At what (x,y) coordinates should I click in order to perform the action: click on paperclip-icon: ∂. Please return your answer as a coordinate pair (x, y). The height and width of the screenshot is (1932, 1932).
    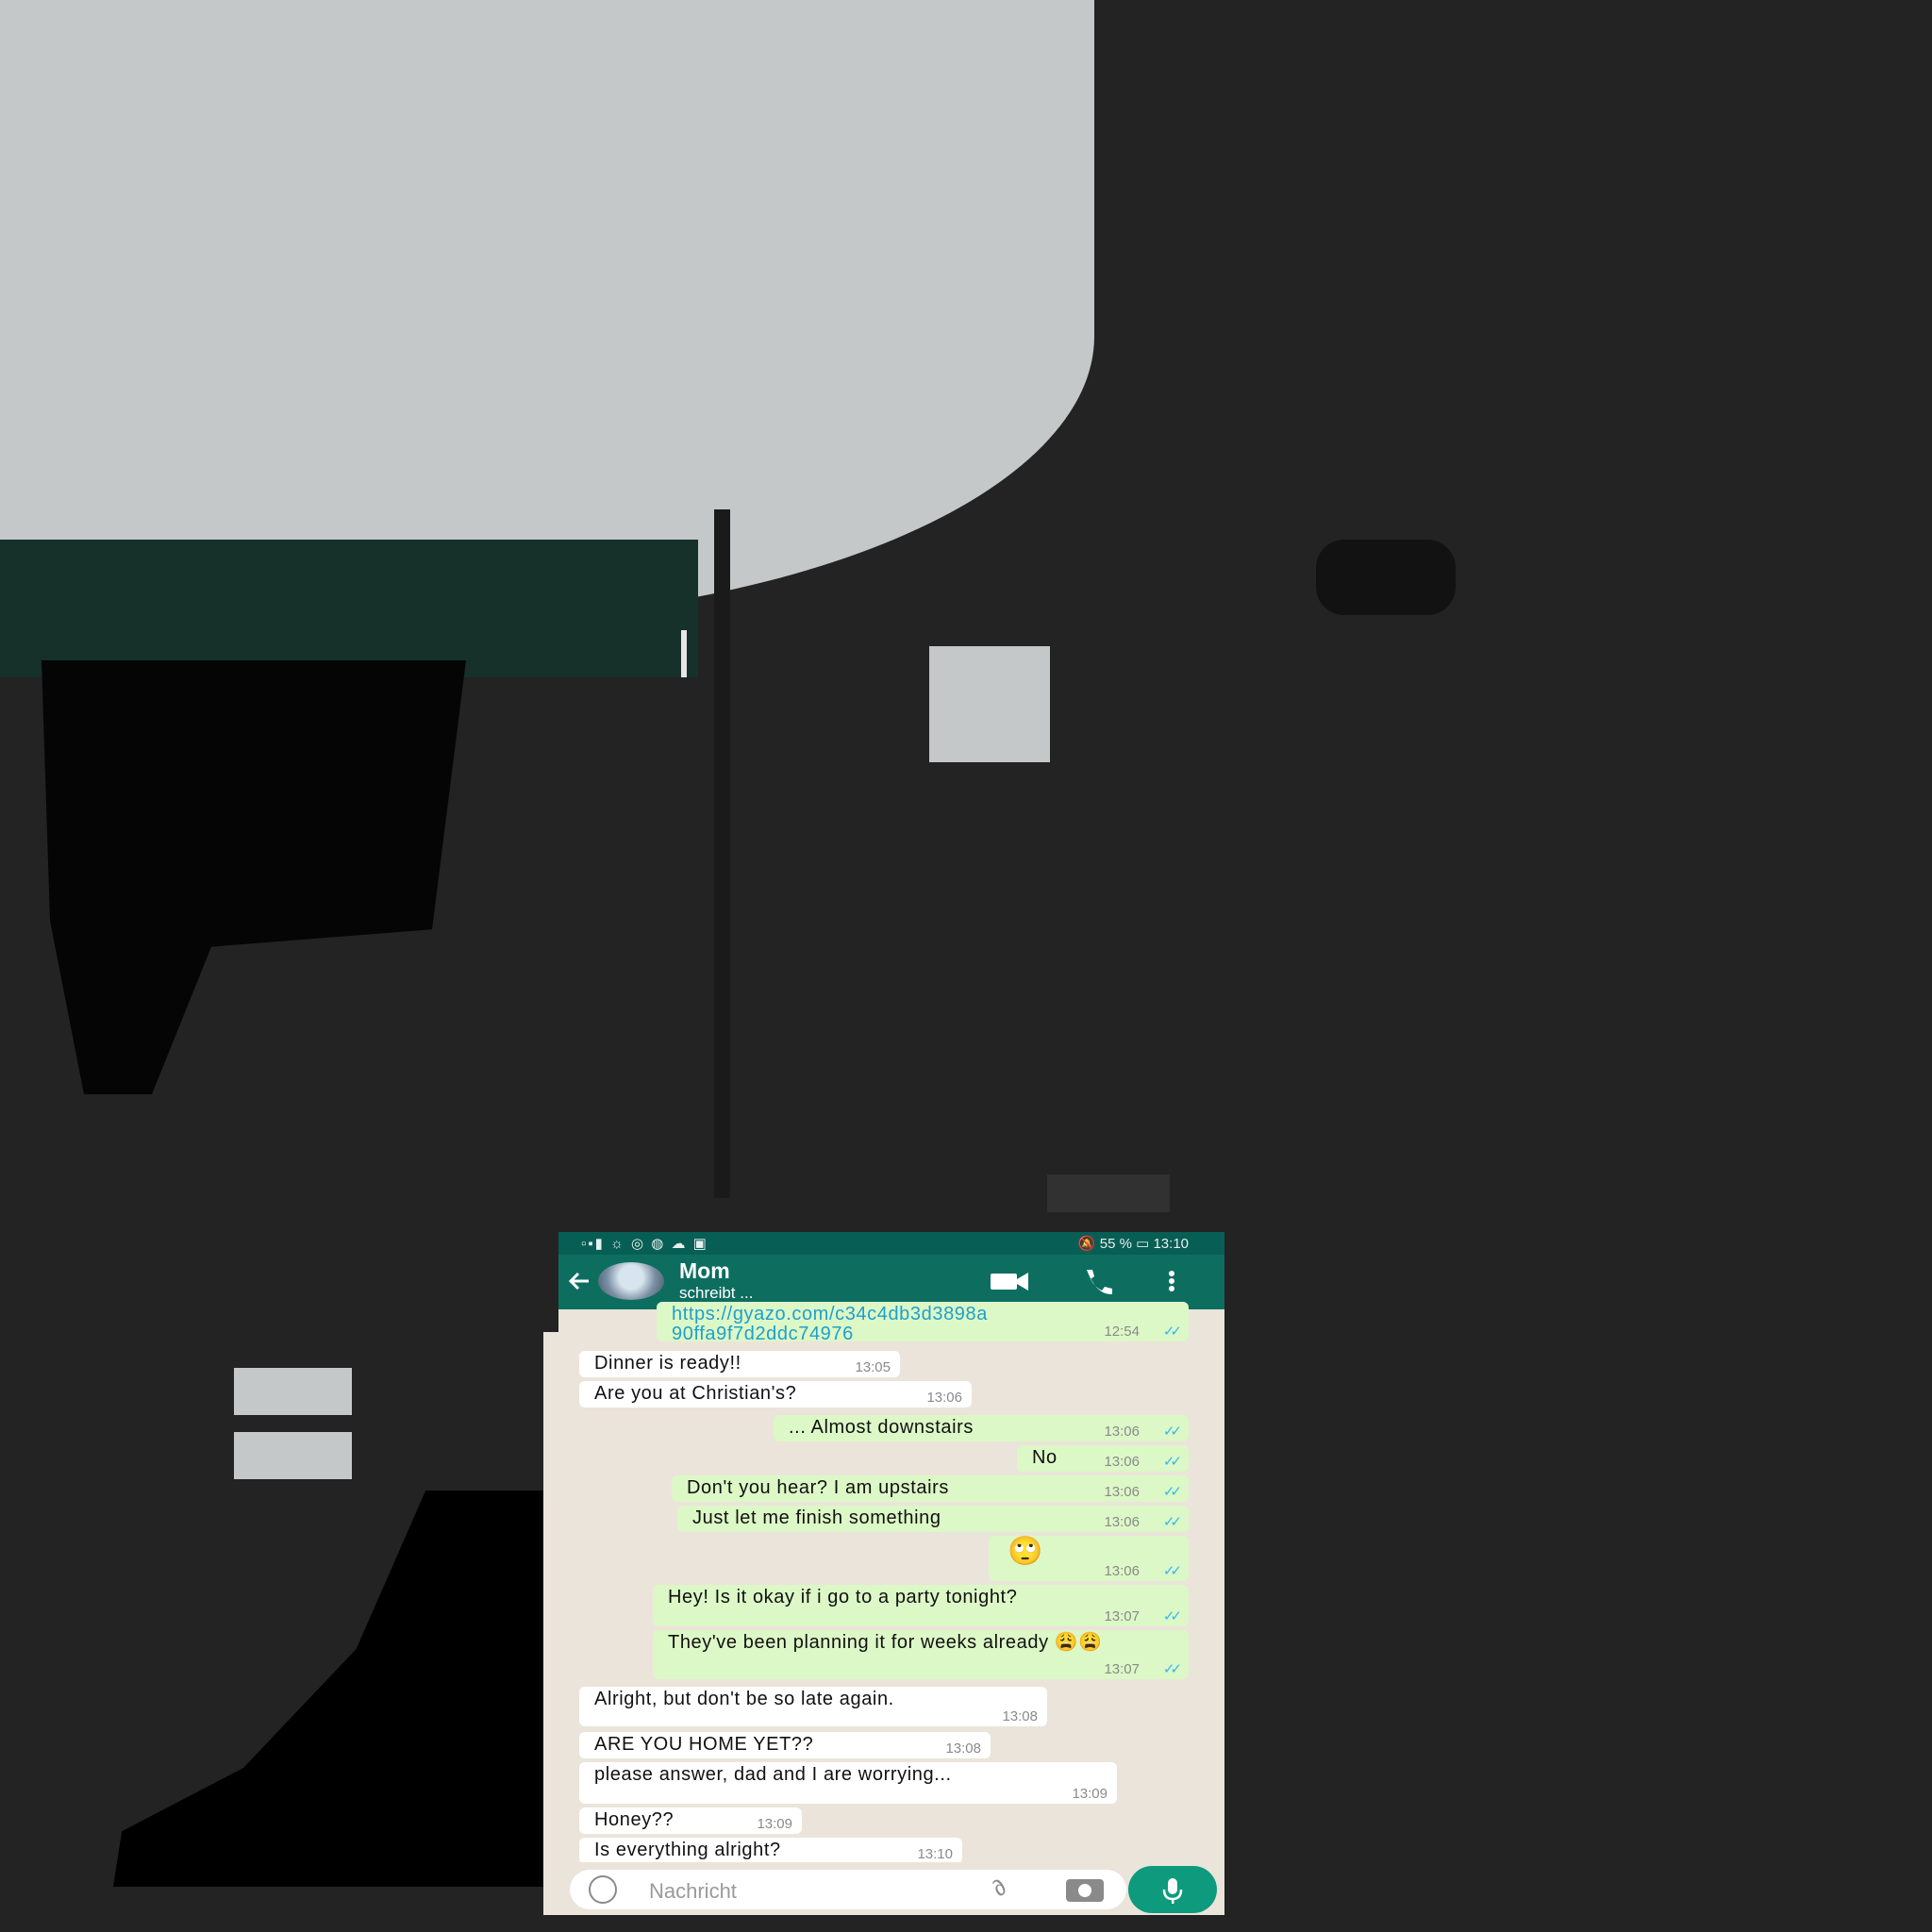
    Looking at the image, I should click on (999, 1888).